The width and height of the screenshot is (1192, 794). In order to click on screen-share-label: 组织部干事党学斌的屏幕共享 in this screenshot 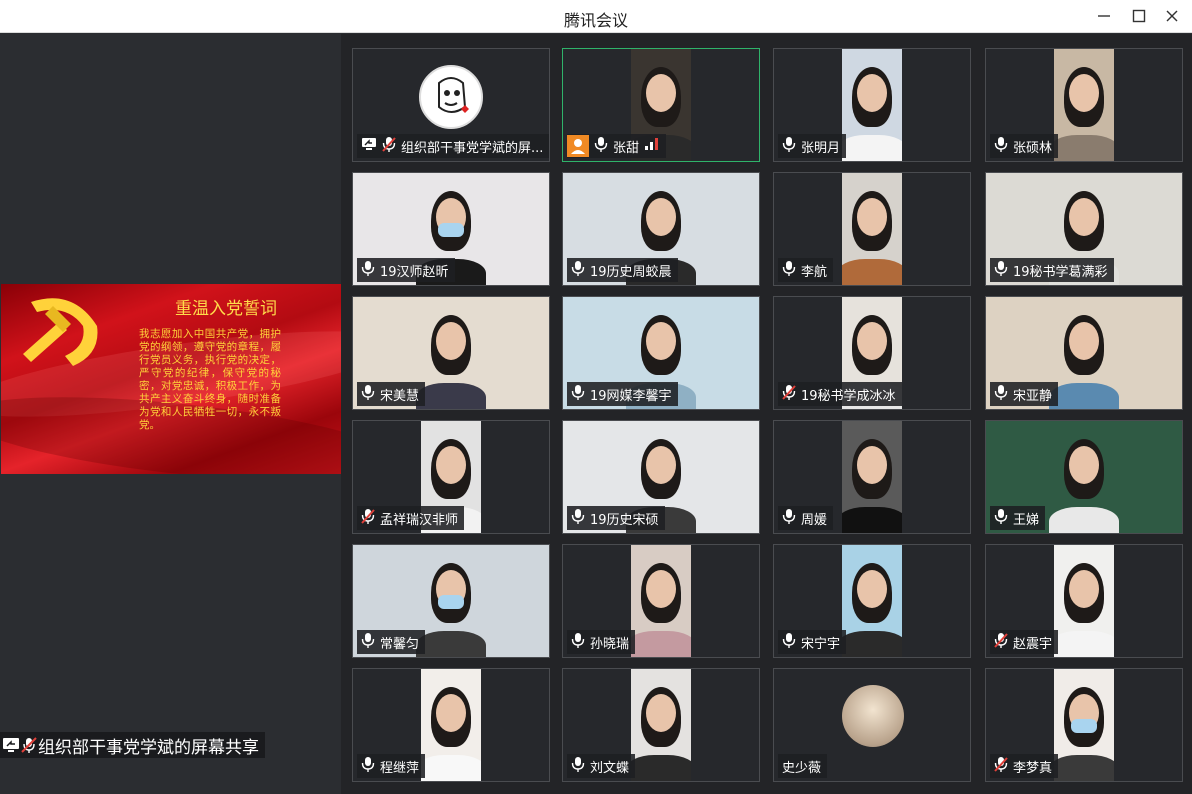, I will do `click(132, 745)`.